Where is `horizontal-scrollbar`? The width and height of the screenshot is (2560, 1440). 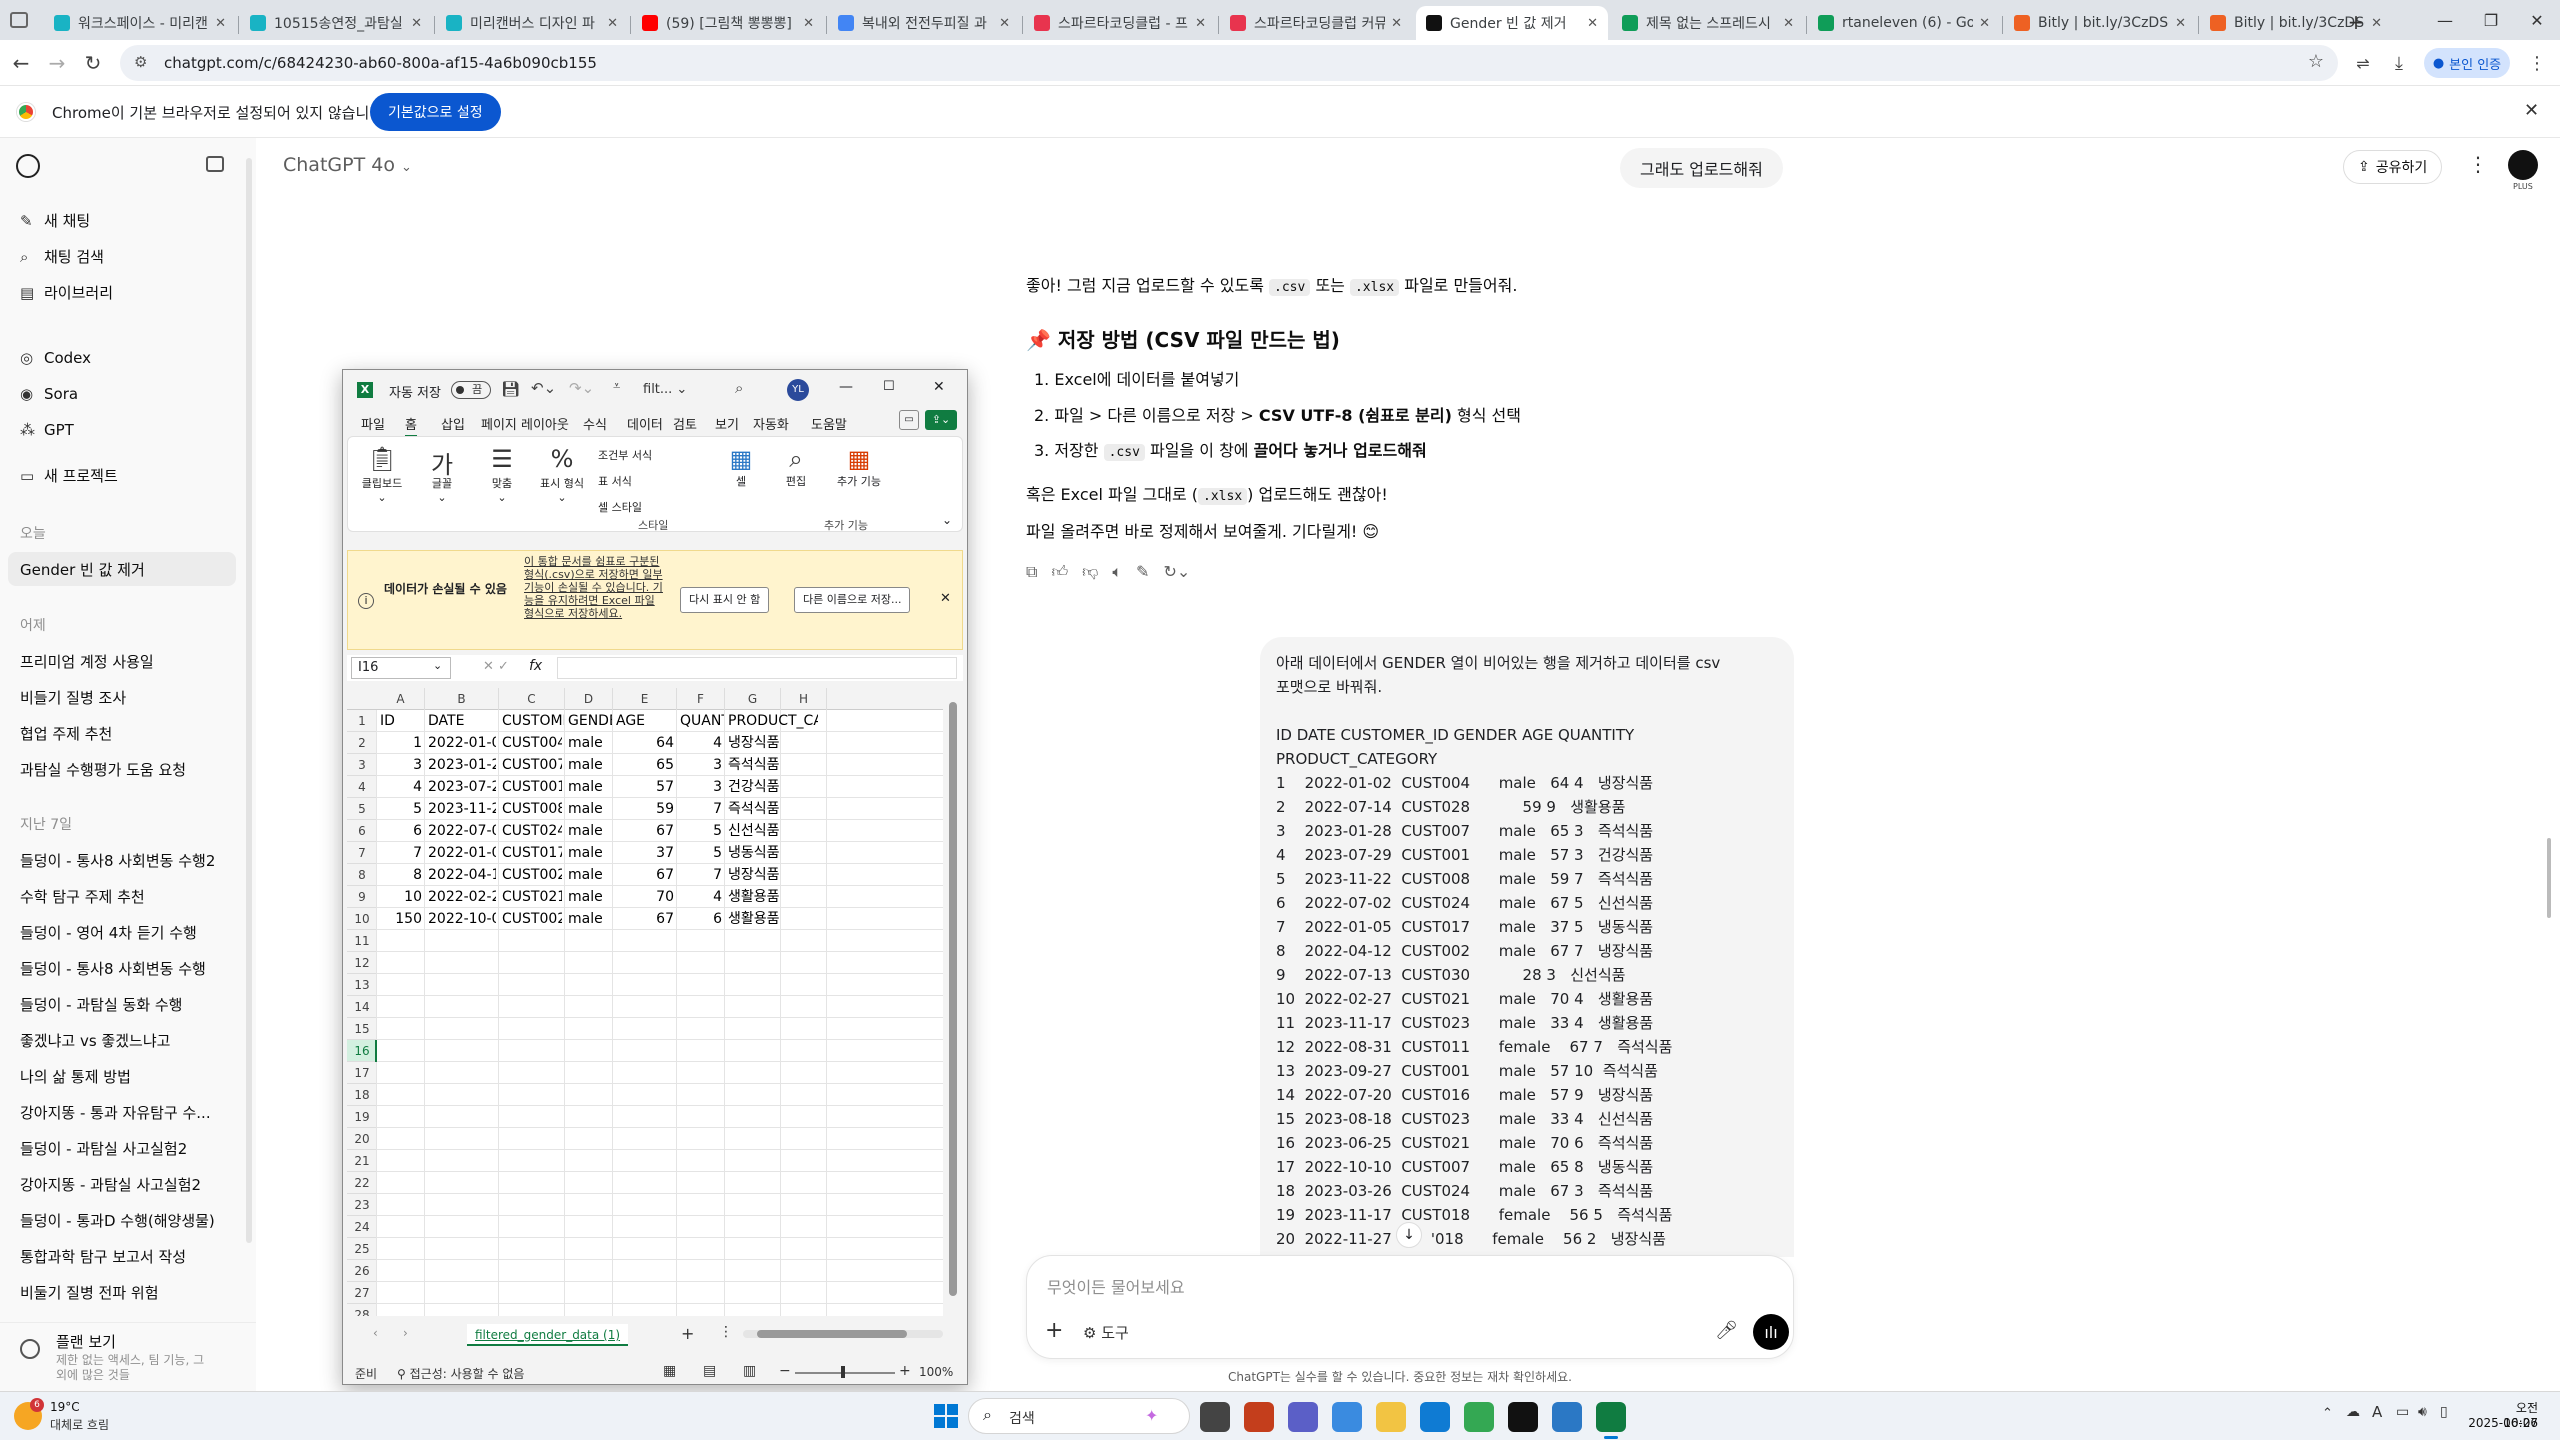 horizontal-scrollbar is located at coordinates (843, 1334).